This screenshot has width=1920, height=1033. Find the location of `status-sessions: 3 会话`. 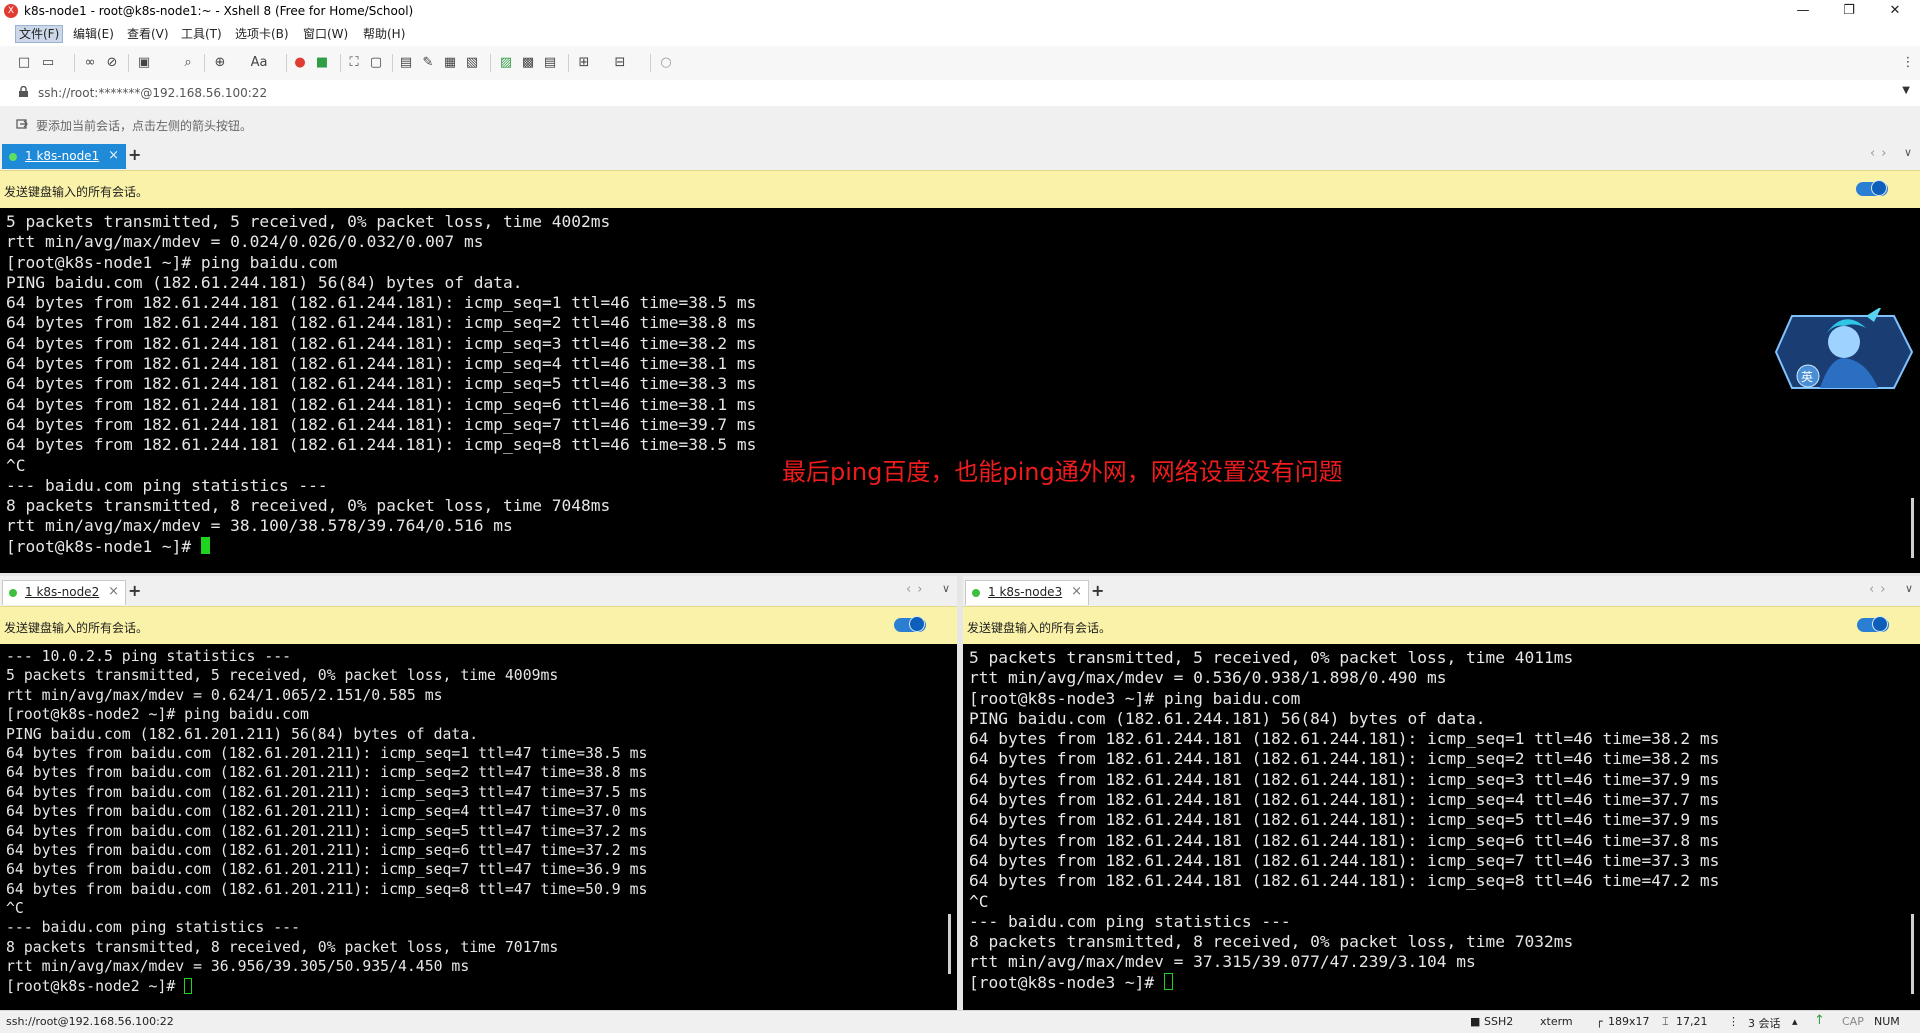

status-sessions: 3 会话 is located at coordinates (1764, 1023).